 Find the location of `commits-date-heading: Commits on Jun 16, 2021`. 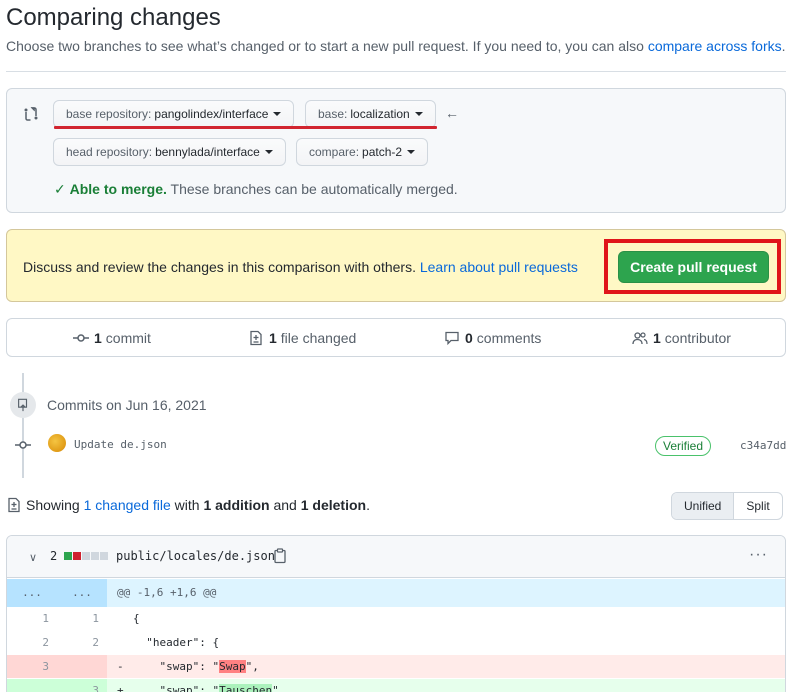

commits-date-heading: Commits on Jun 16, 2021 is located at coordinates (127, 405).